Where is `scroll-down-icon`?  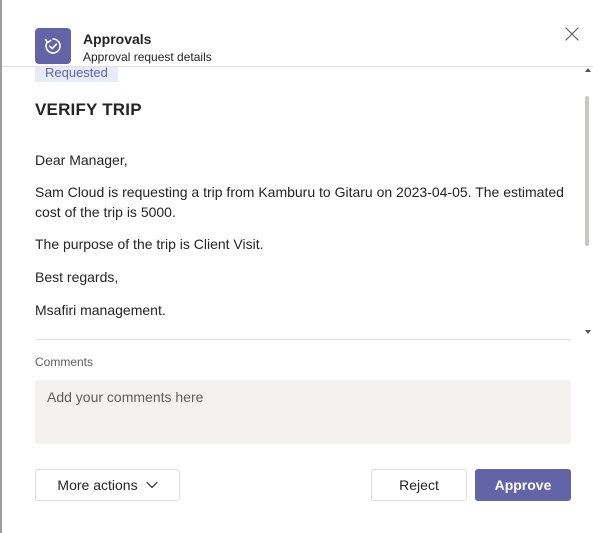
scroll-down-icon is located at coordinates (588, 332).